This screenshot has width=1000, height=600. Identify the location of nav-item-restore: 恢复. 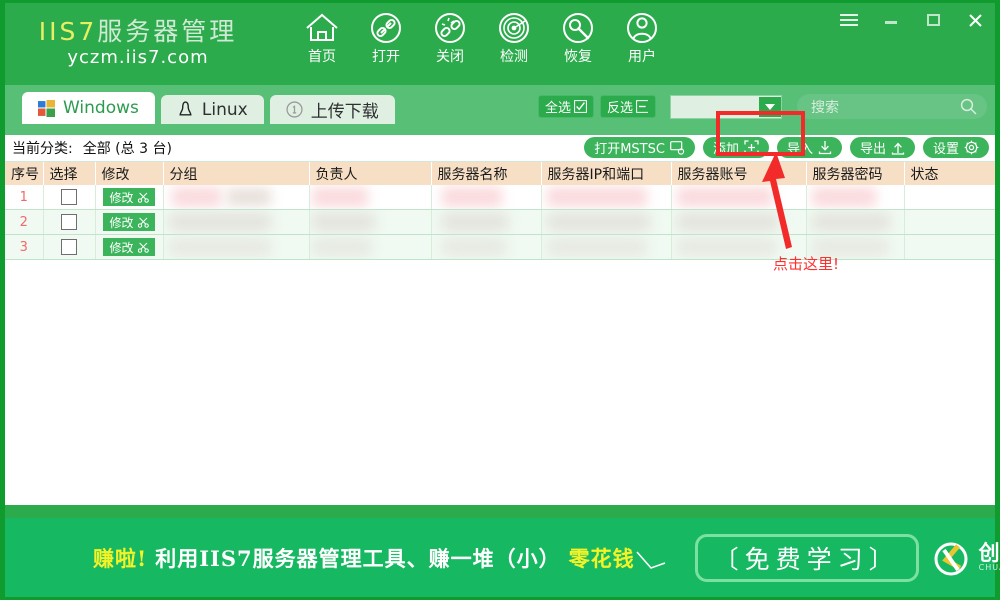
(578, 38).